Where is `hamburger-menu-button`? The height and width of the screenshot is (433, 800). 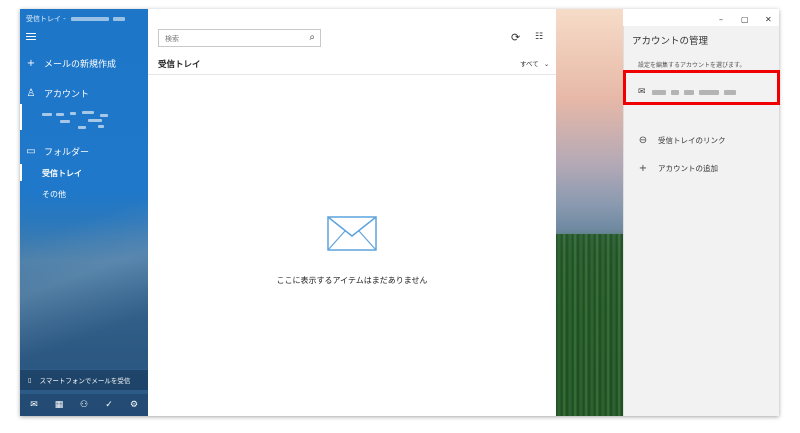 hamburger-menu-button is located at coordinates (31, 37).